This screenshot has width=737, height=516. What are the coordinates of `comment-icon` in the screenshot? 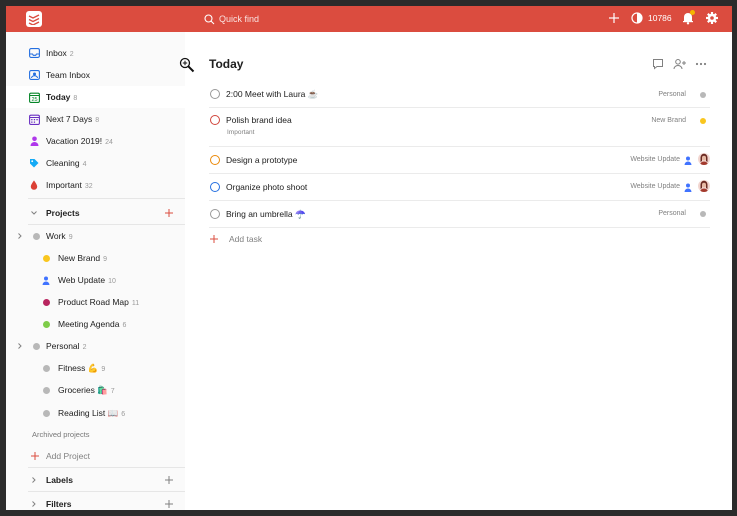 It's located at (658, 64).